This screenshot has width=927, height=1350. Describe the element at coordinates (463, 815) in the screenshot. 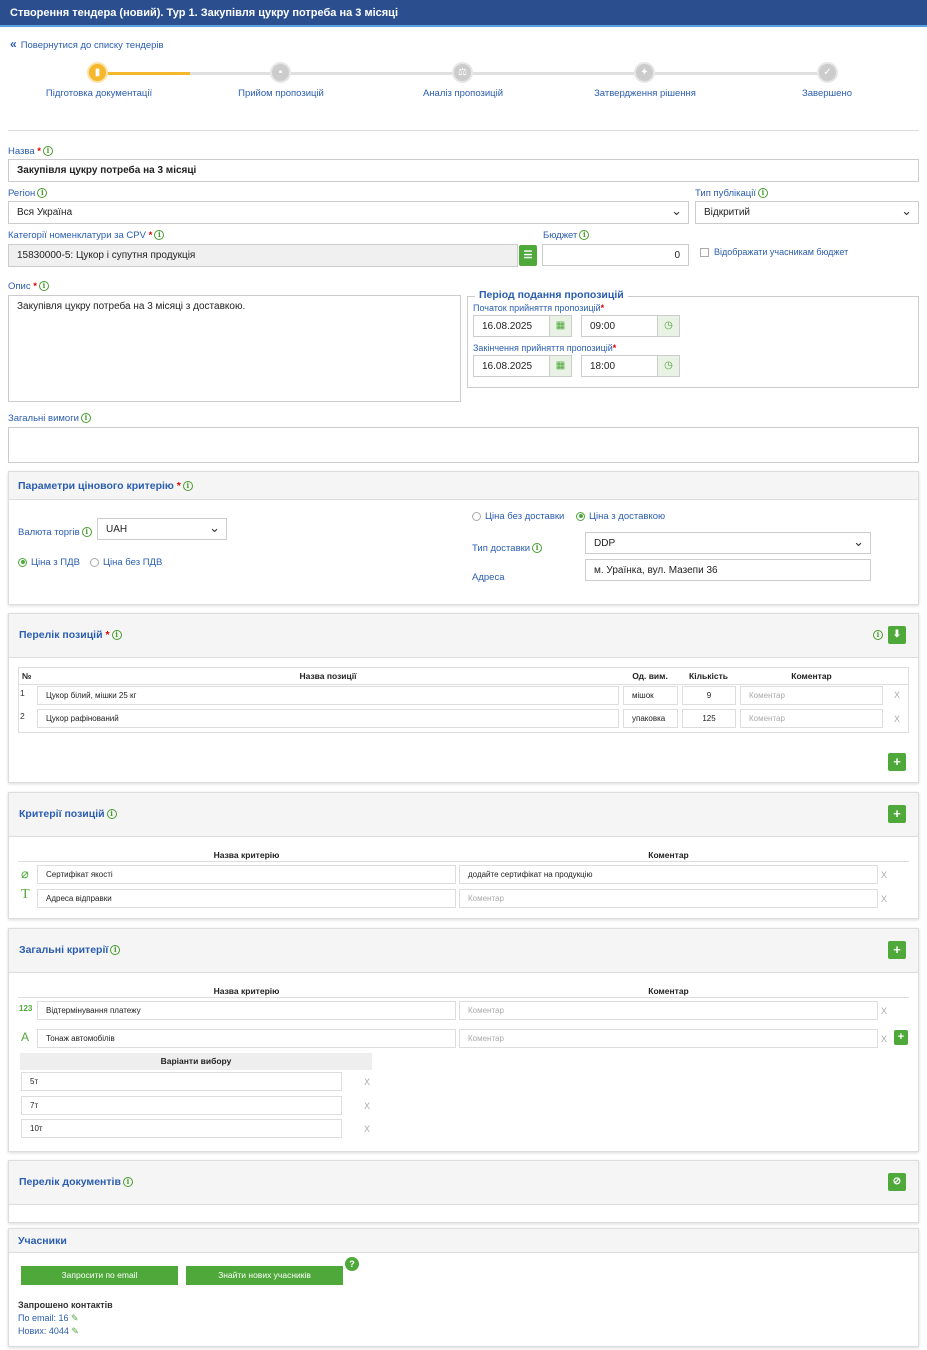

I see `pos-criteria-header: Критерії позицій i` at that location.